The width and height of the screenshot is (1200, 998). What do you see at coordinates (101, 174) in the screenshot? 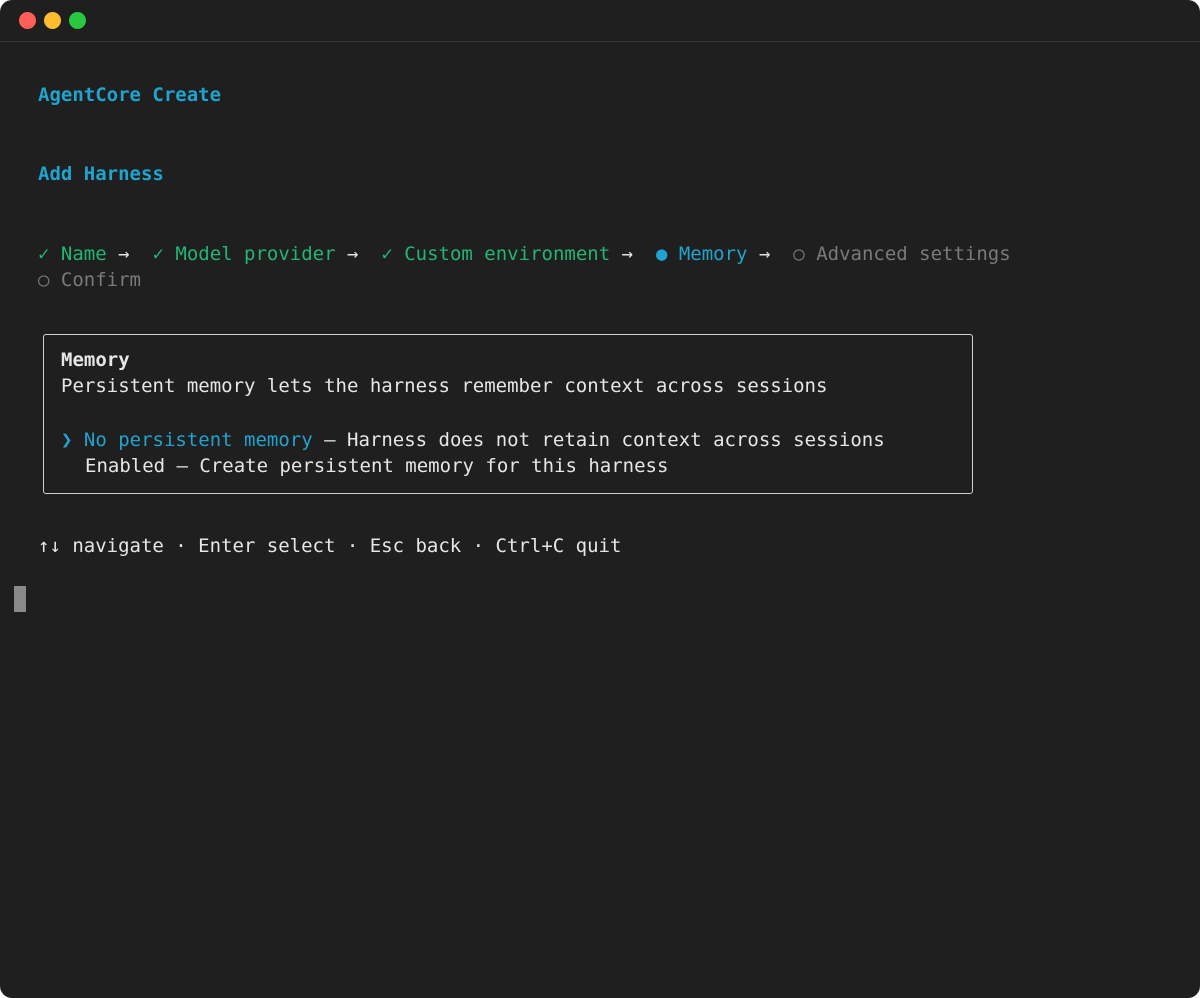
I see `section-title: Add Harness` at bounding box center [101, 174].